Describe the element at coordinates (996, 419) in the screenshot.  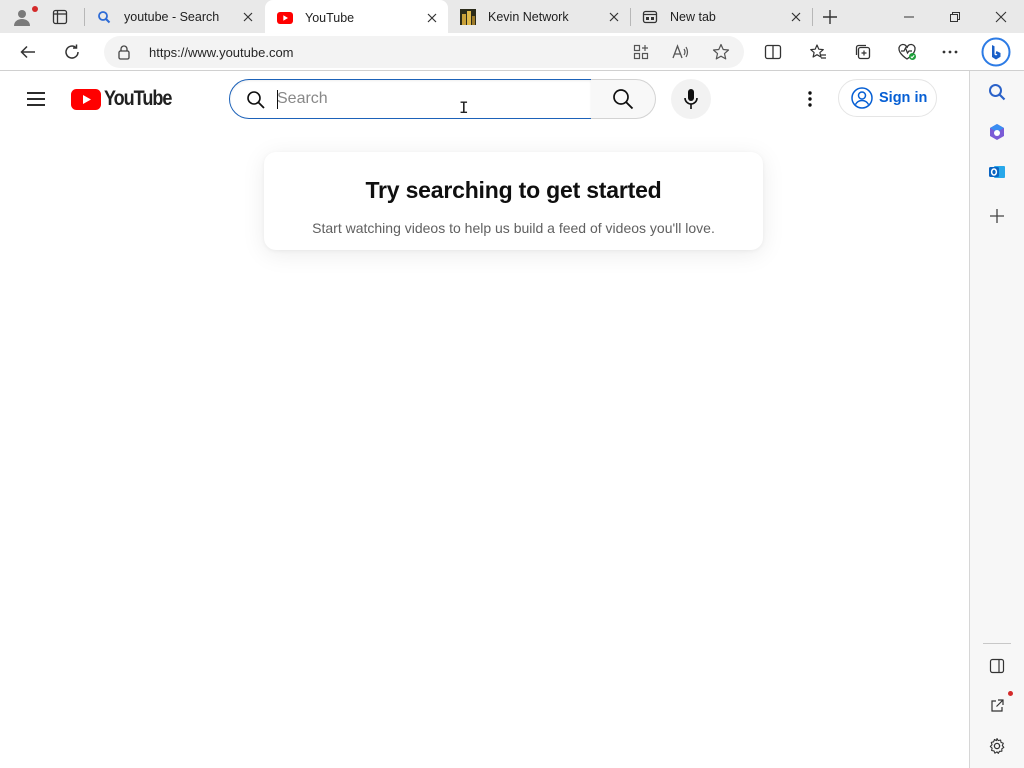
I see `edge-sidebar` at that location.